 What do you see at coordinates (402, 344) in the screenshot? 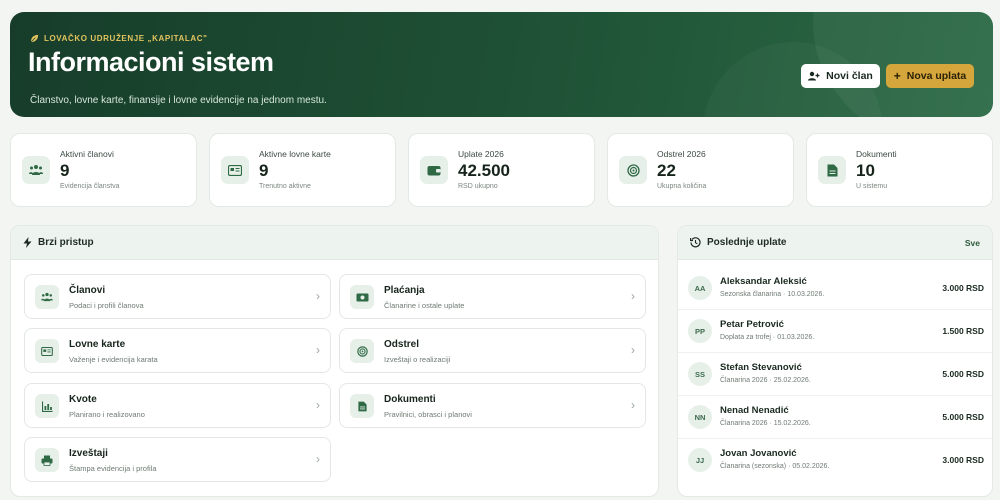
I see `quick-link-title: Odstrel` at bounding box center [402, 344].